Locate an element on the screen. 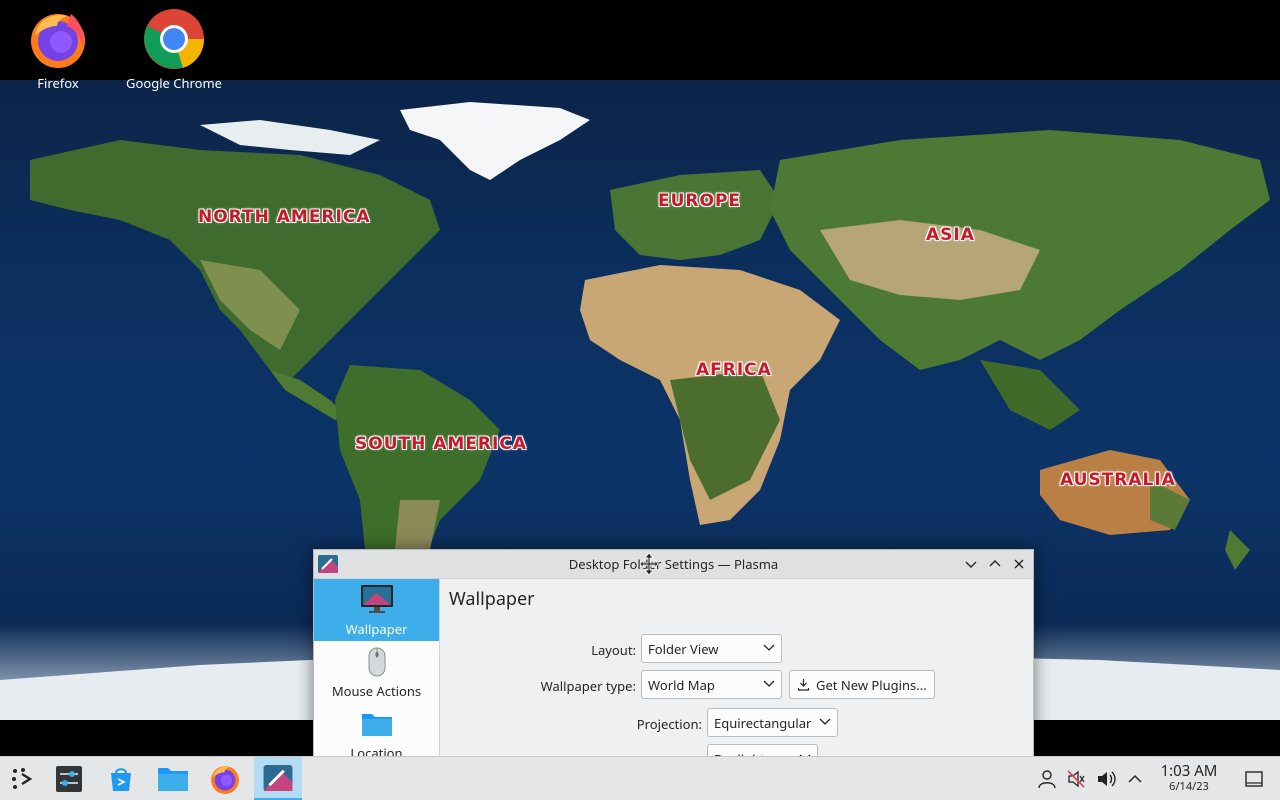 The image size is (1280, 800). system-settings-icon is located at coordinates (69, 779).